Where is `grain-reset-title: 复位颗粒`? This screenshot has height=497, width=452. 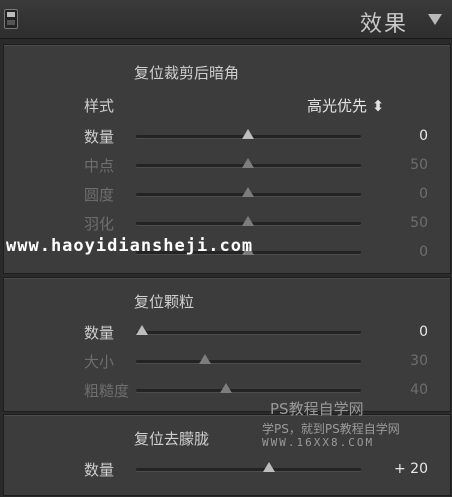 grain-reset-title: 复位颗粒 is located at coordinates (164, 301).